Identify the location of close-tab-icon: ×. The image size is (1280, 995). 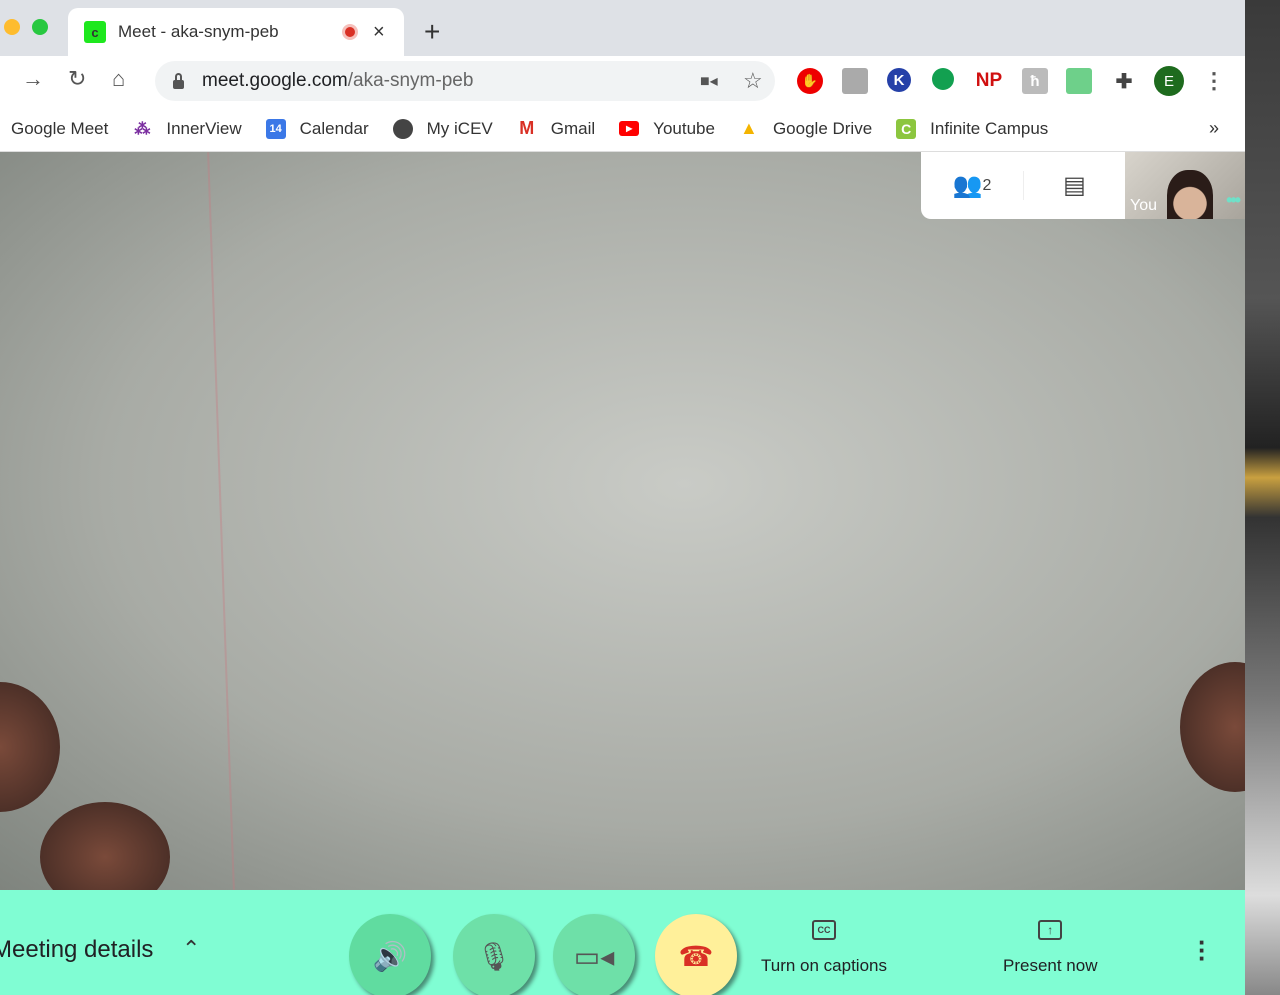
(379, 32).